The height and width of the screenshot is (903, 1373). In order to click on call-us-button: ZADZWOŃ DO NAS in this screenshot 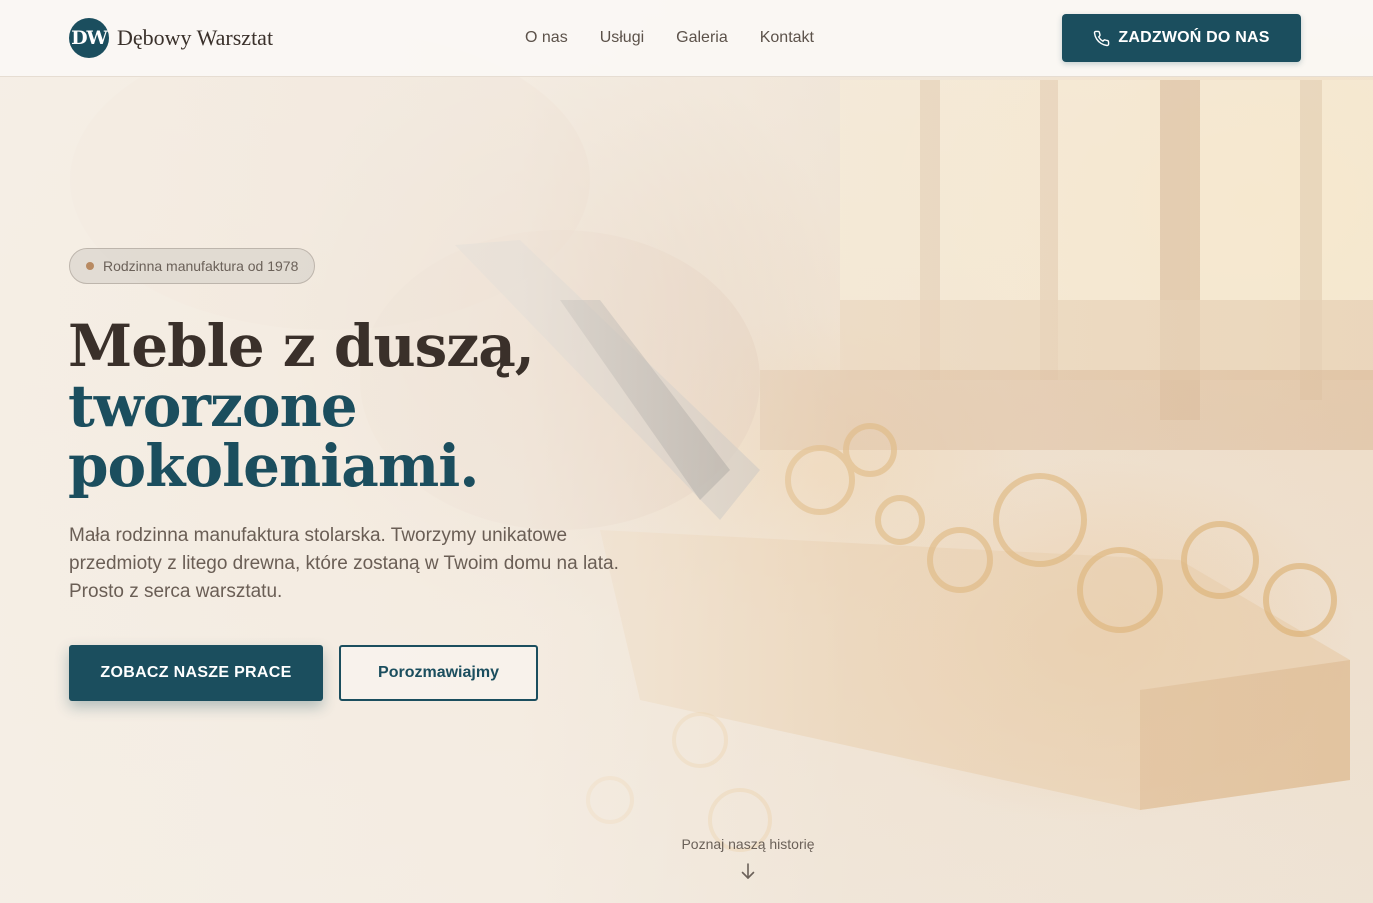, I will do `click(1181, 38)`.